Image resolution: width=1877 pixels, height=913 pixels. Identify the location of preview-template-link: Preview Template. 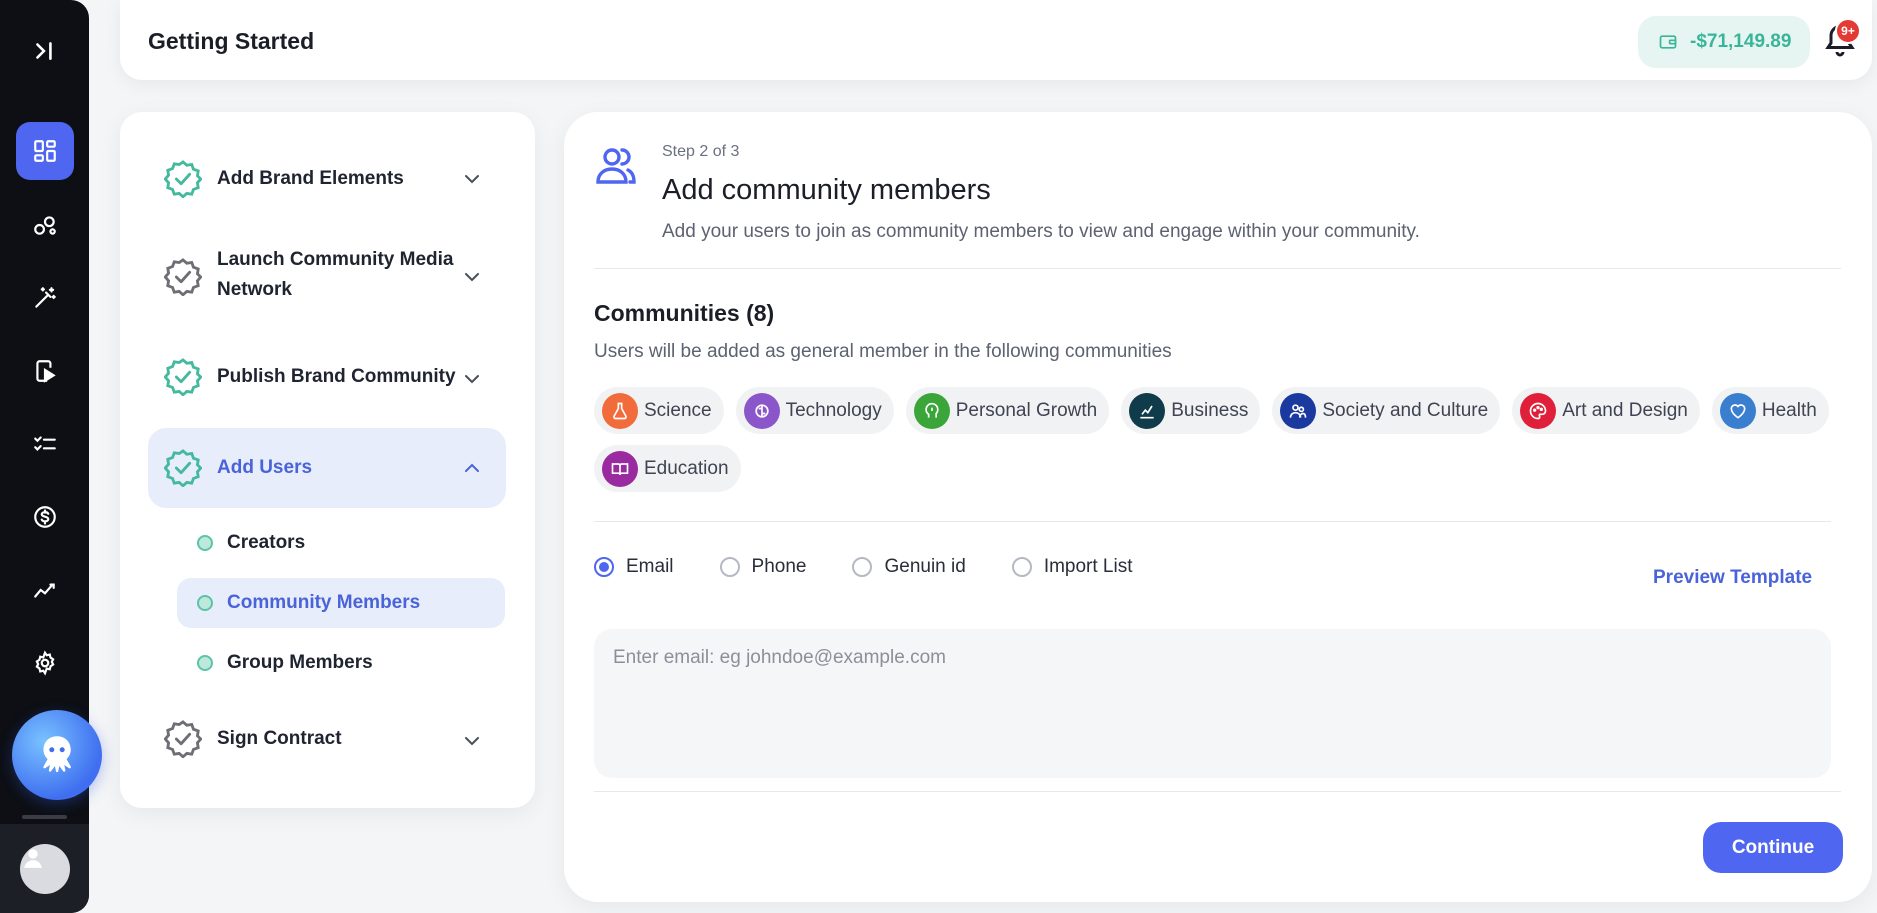
(1732, 578).